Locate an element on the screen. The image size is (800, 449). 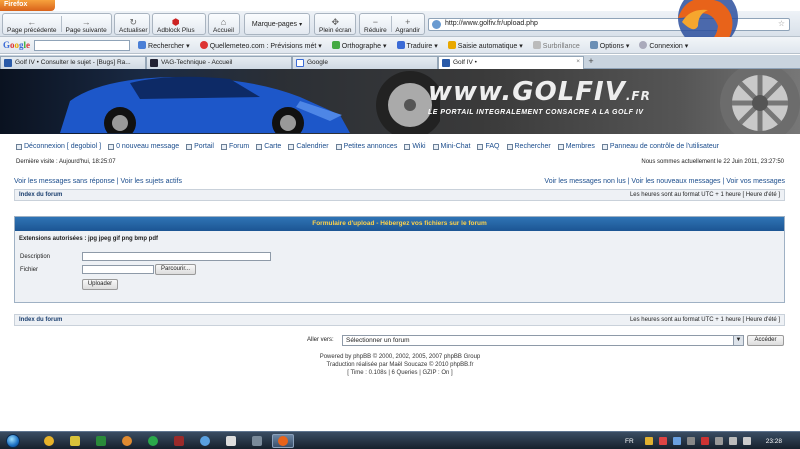
quellemeteo-button: Quellemeteo.com : Prévisions mét ▾ is located at coordinates (260, 45).